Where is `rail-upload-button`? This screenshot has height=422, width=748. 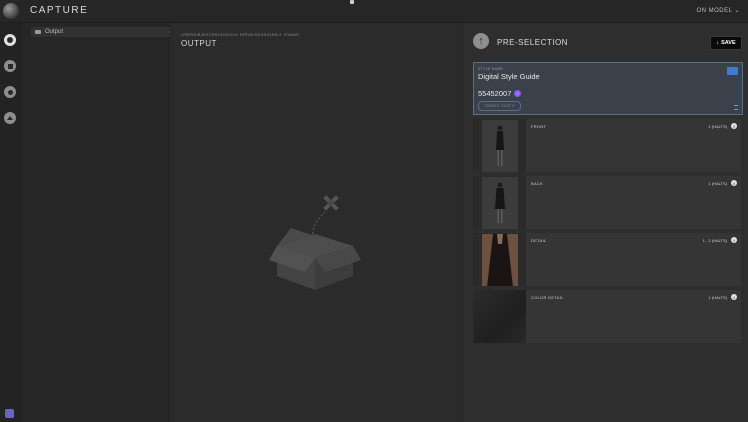
rail-upload-button is located at coordinates (10, 118).